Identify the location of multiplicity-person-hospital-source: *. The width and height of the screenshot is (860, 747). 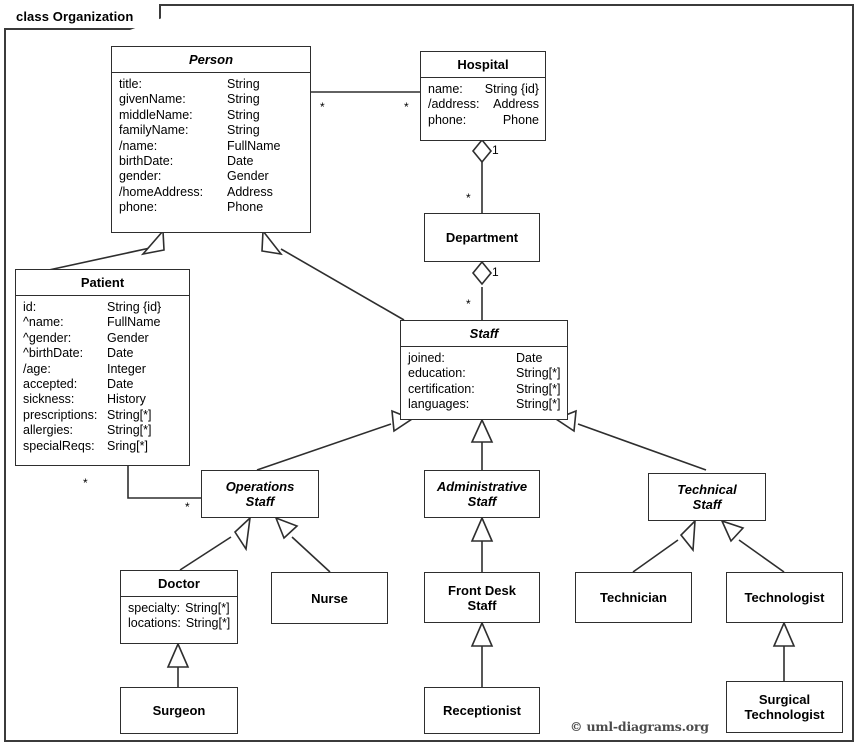
(322, 107).